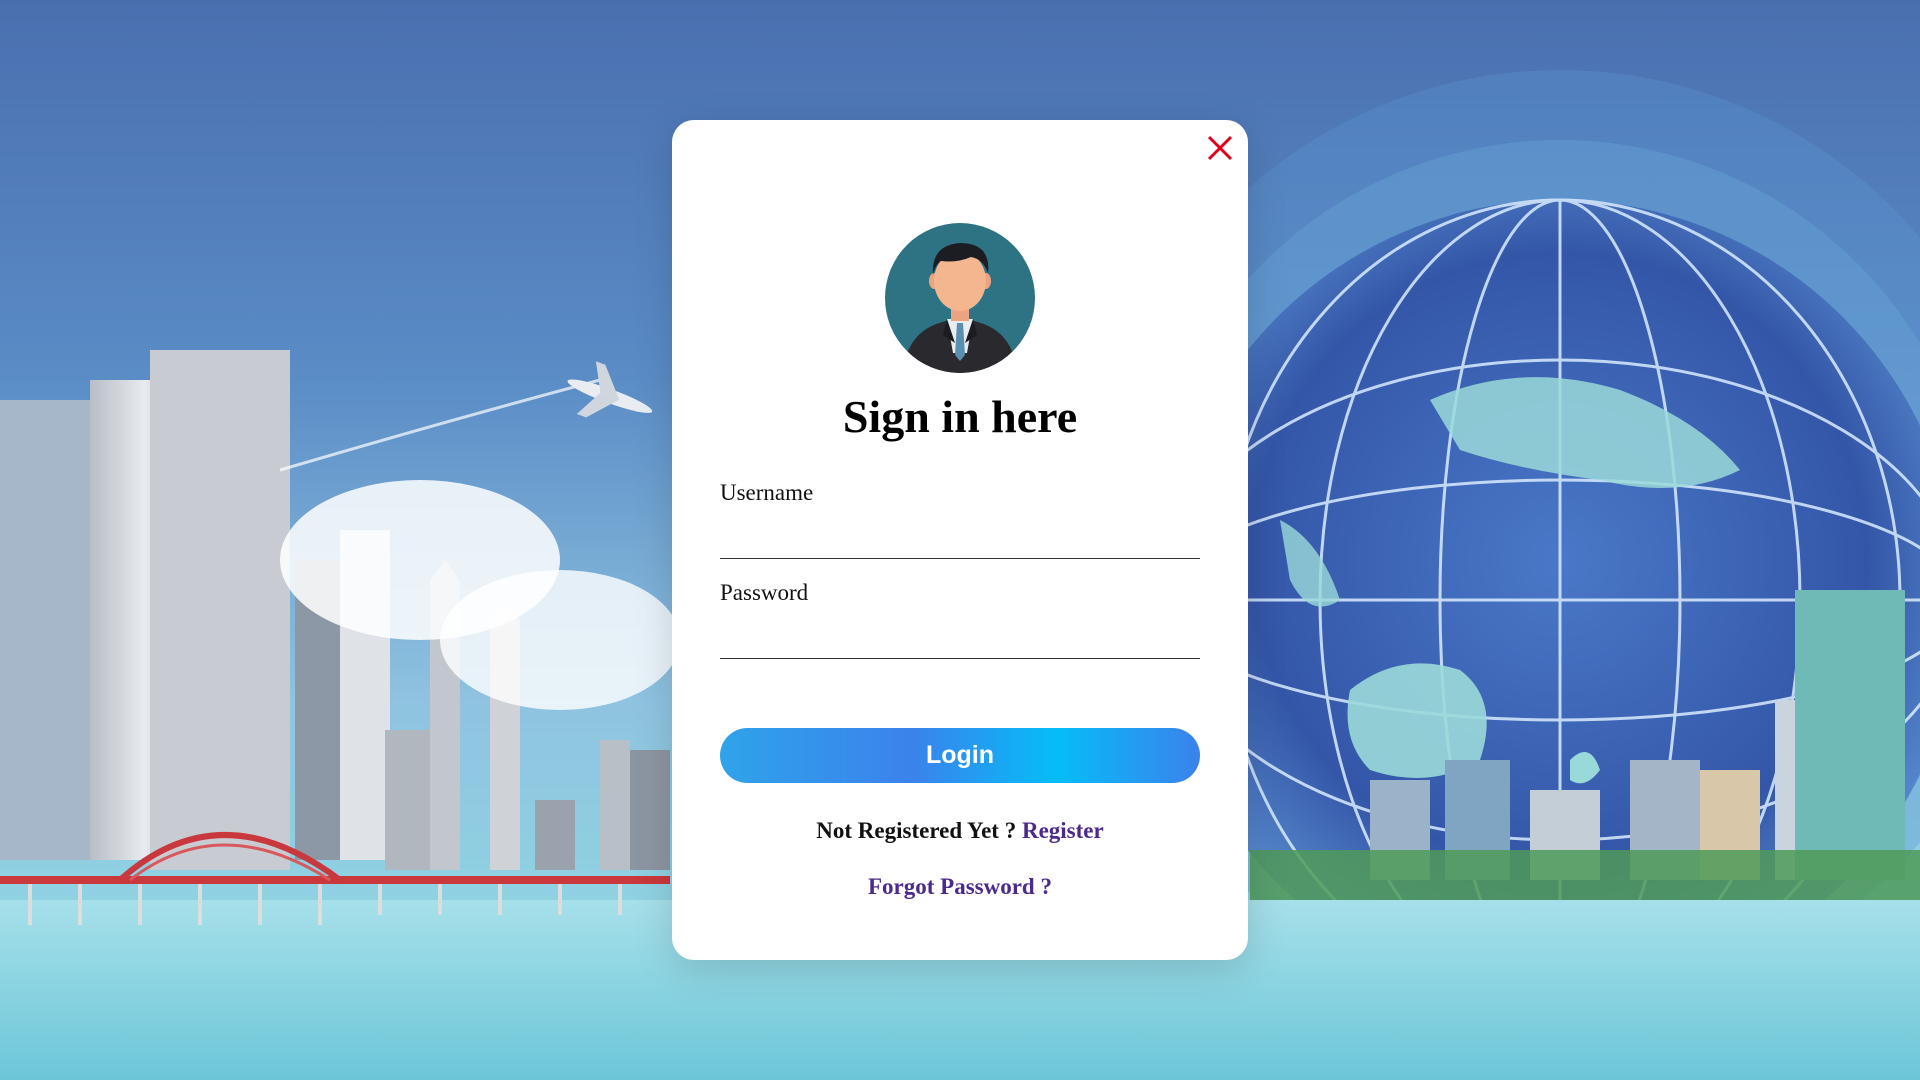 The width and height of the screenshot is (1920, 1080). What do you see at coordinates (960, 298) in the screenshot?
I see `user-avatar-icon` at bounding box center [960, 298].